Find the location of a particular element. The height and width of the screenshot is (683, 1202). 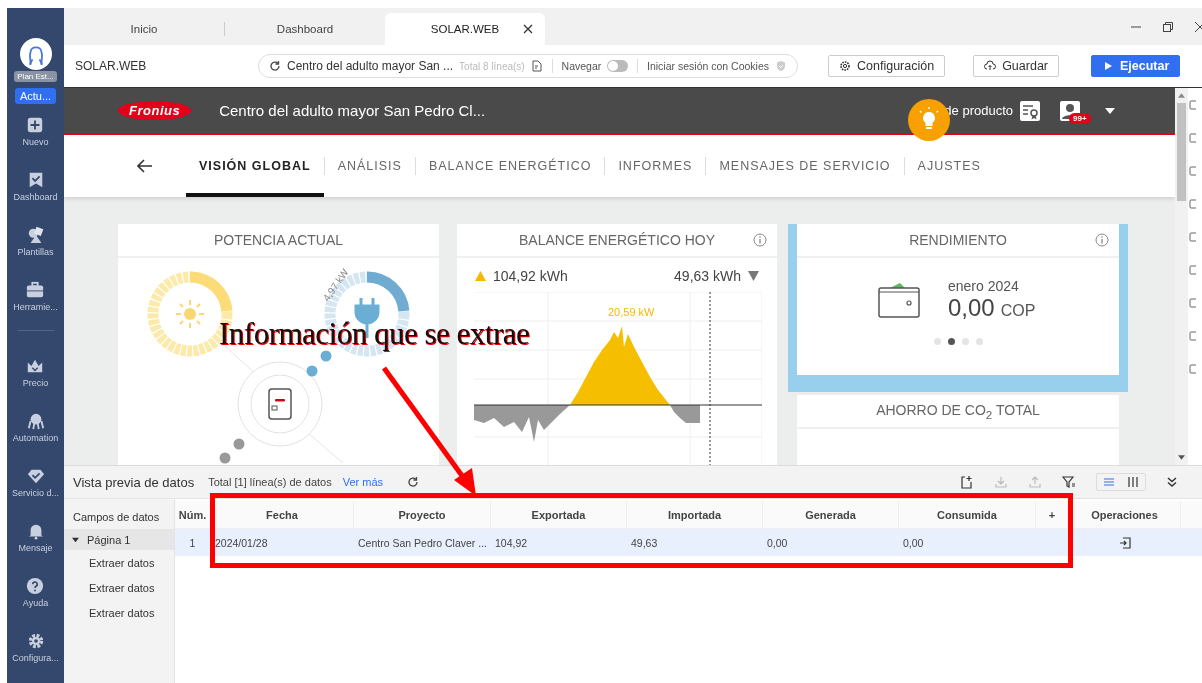

cloud-upload-icon is located at coordinates (990, 66).